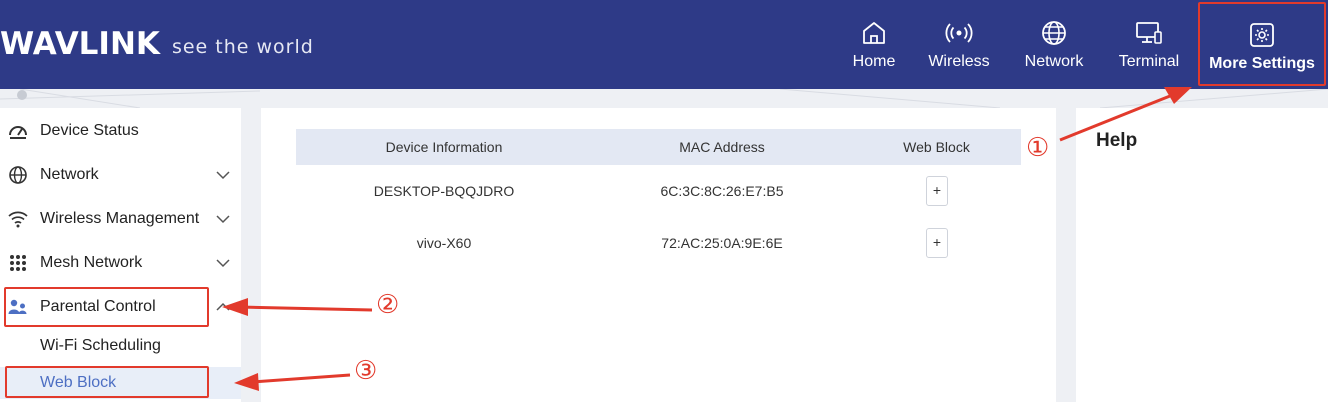 Image resolution: width=1328 pixels, height=402 pixels. Describe the element at coordinates (242, 47) in the screenshot. I see `brand-tagline: see the world` at that location.